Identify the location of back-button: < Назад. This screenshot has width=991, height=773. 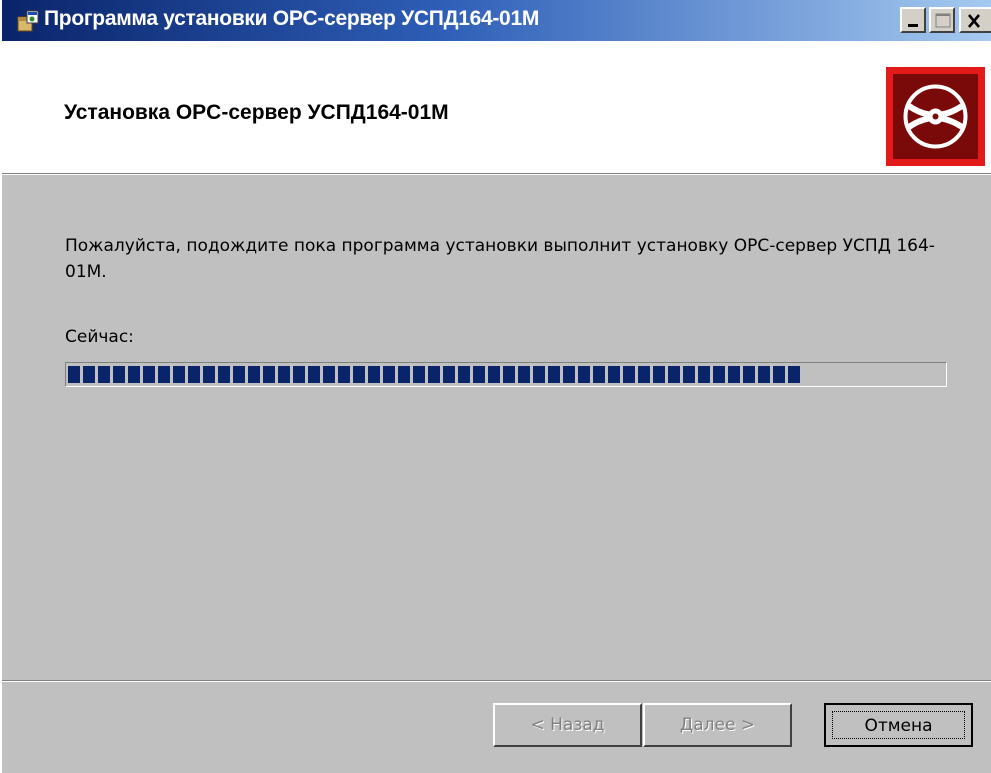
(567, 725).